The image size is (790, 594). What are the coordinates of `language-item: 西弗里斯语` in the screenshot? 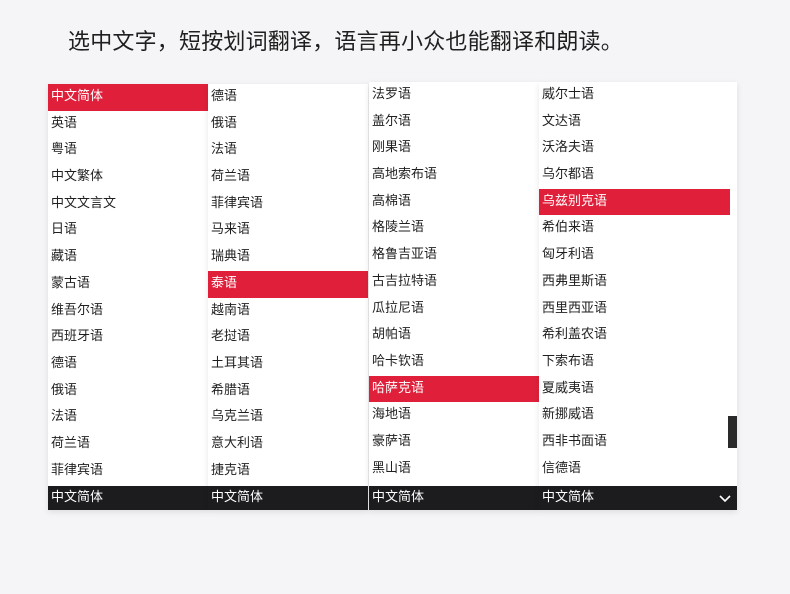 It's located at (638, 282).